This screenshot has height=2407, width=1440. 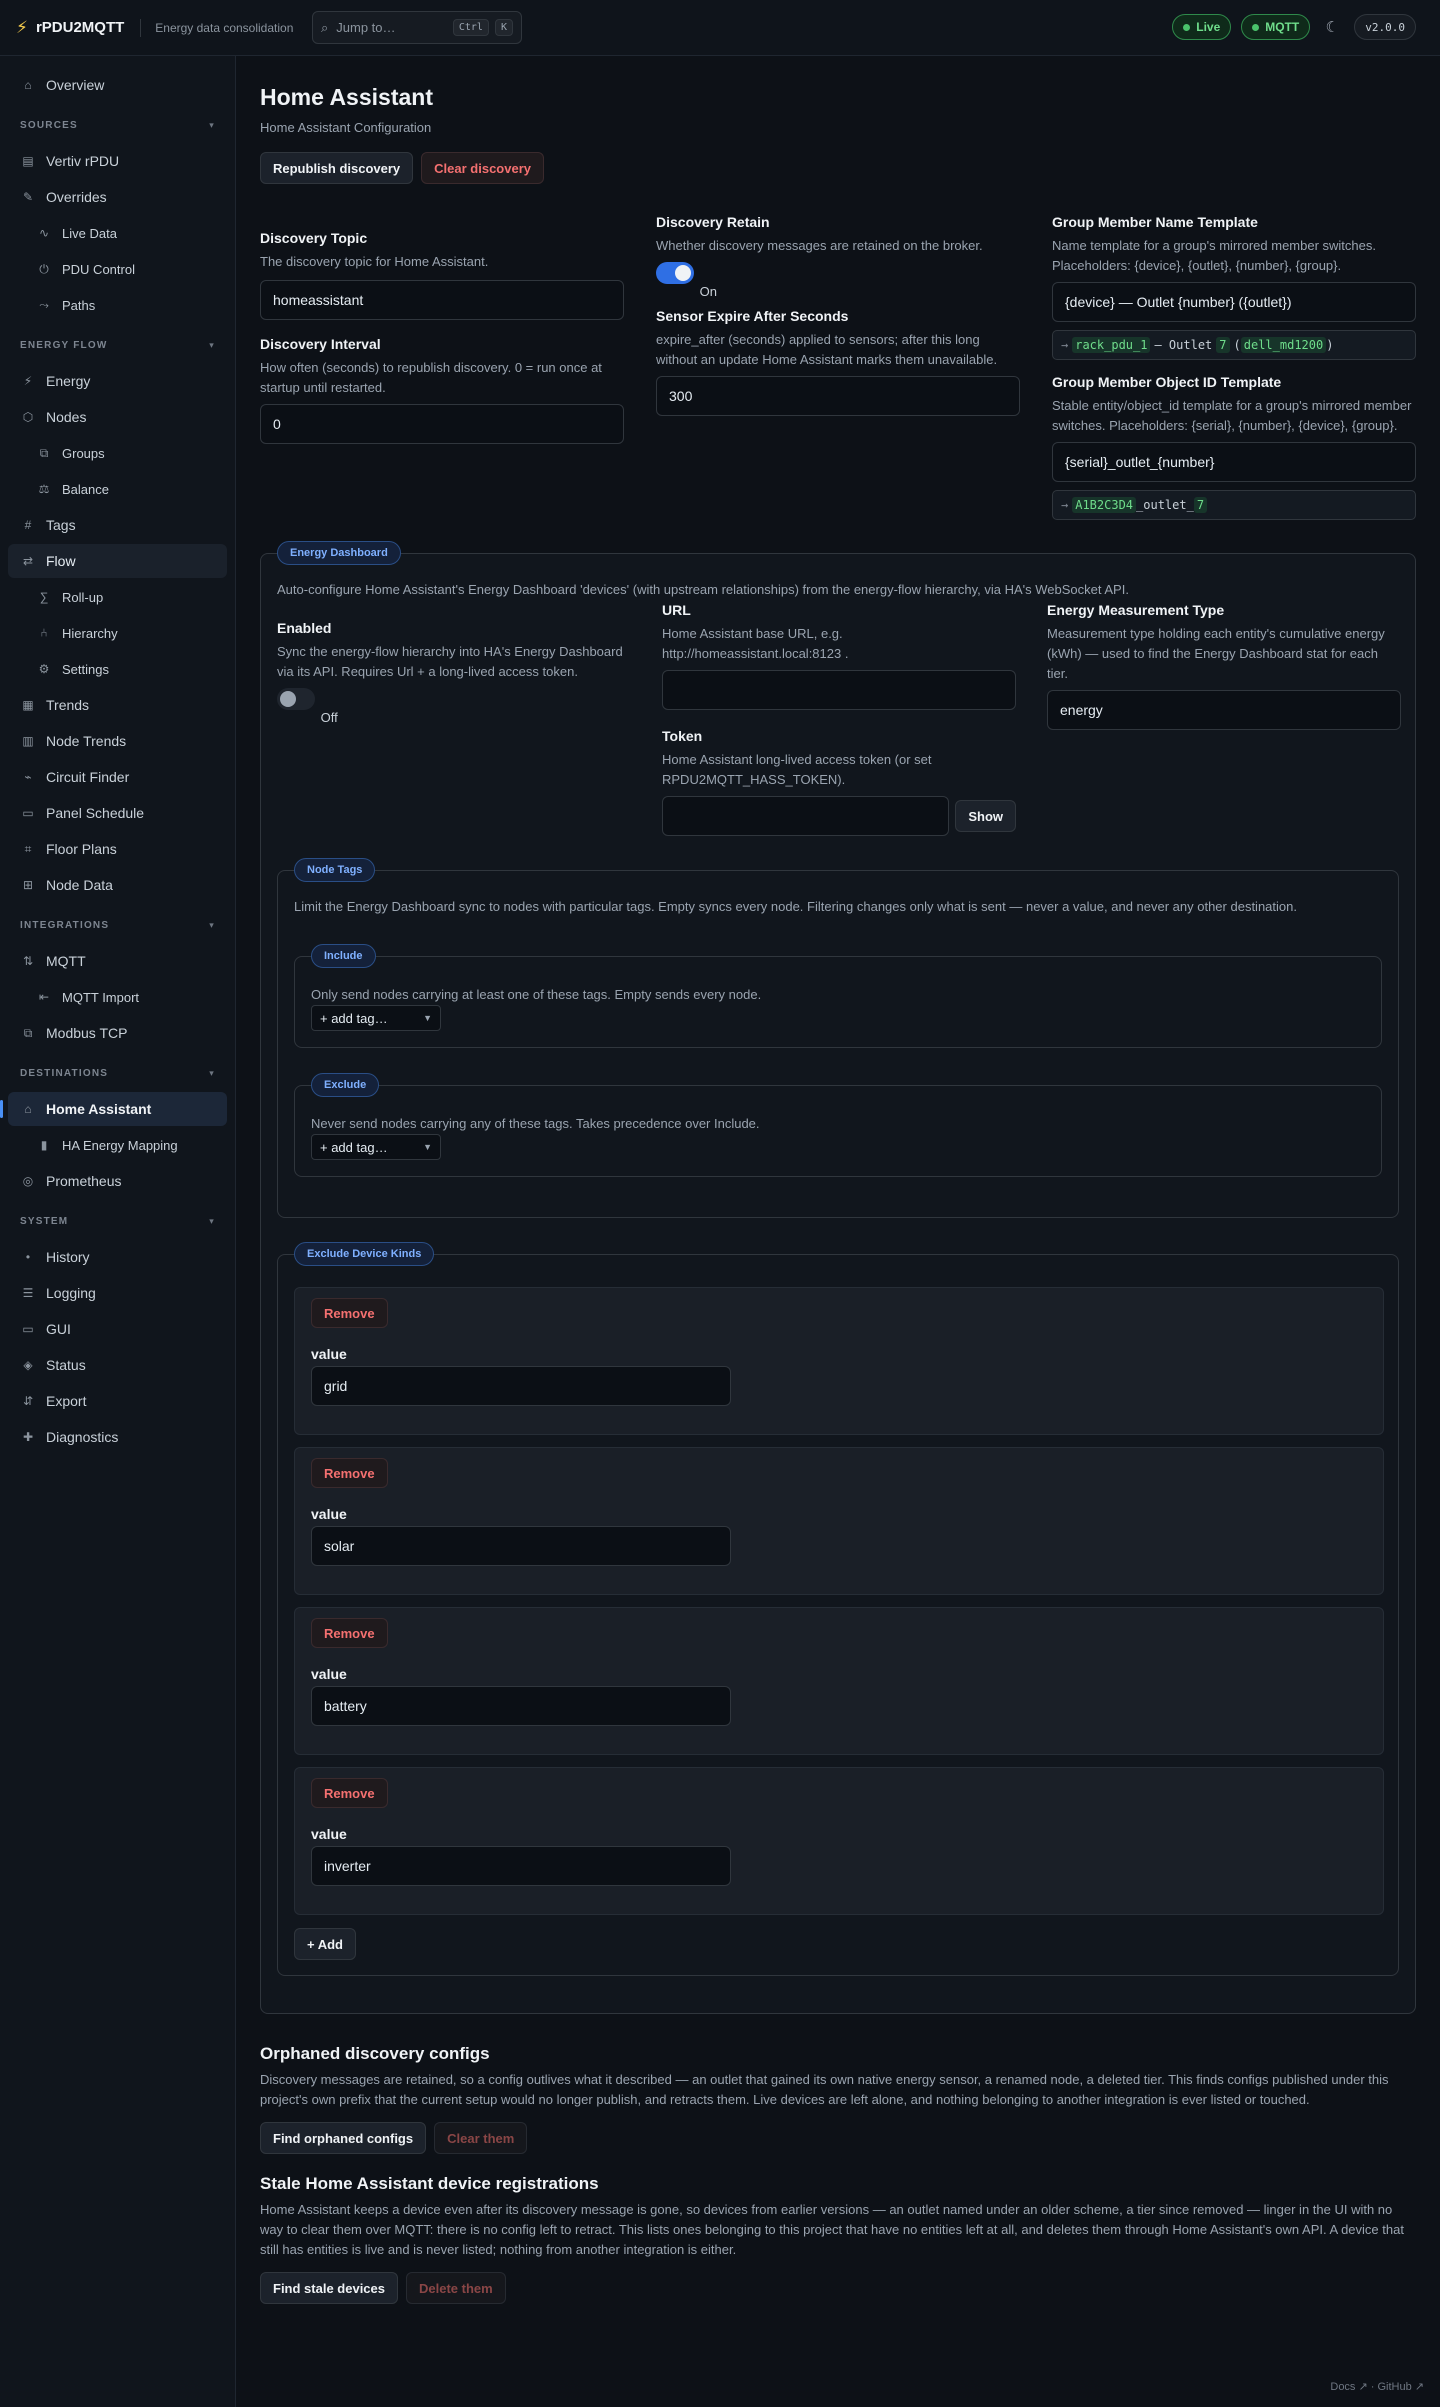 I want to click on group-member-object-input: {serial}_outlet_{number}, so click(x=1234, y=462).